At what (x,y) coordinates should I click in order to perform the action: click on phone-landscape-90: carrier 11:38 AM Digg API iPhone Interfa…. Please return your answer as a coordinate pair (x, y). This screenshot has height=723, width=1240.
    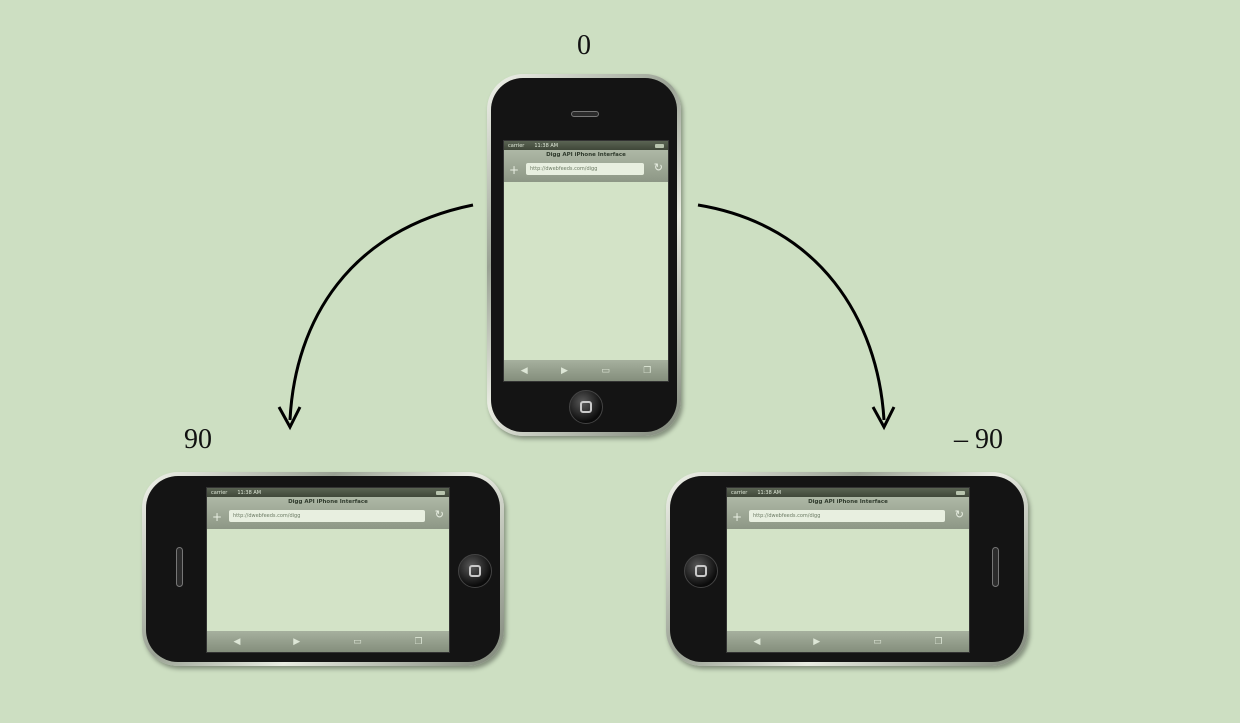
    Looking at the image, I should click on (323, 569).